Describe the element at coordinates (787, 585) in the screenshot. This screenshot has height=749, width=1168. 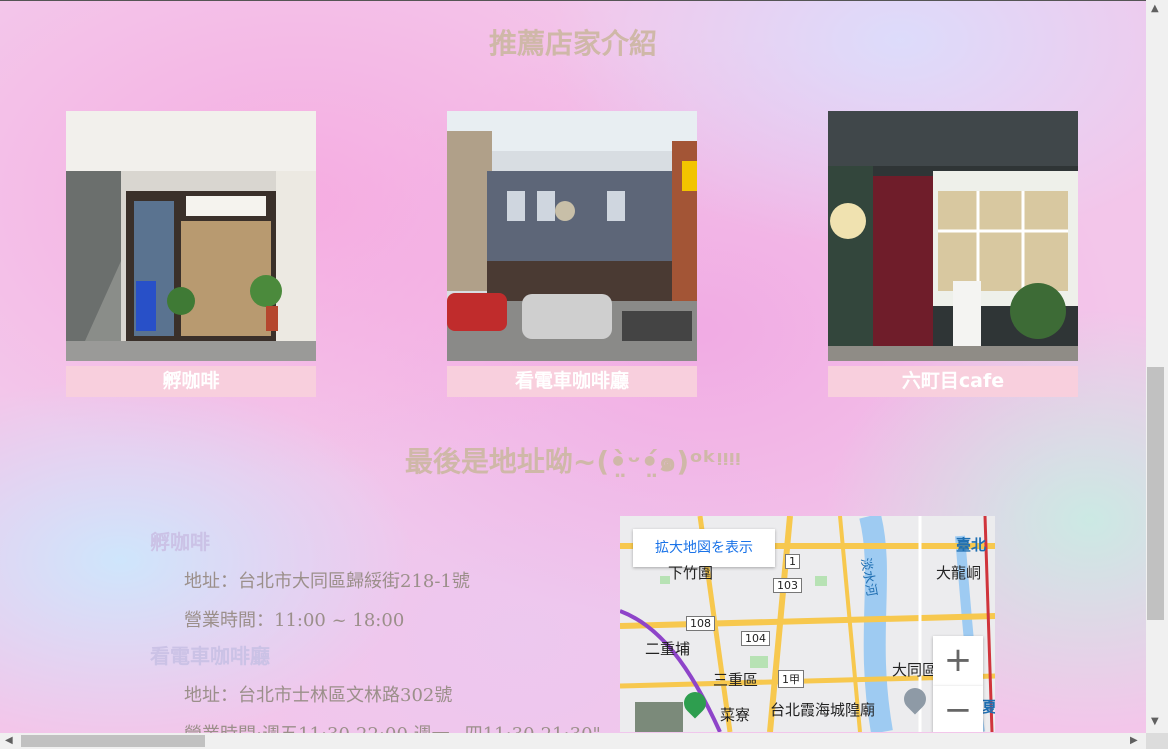
I see `route-shield-103: 103` at that location.